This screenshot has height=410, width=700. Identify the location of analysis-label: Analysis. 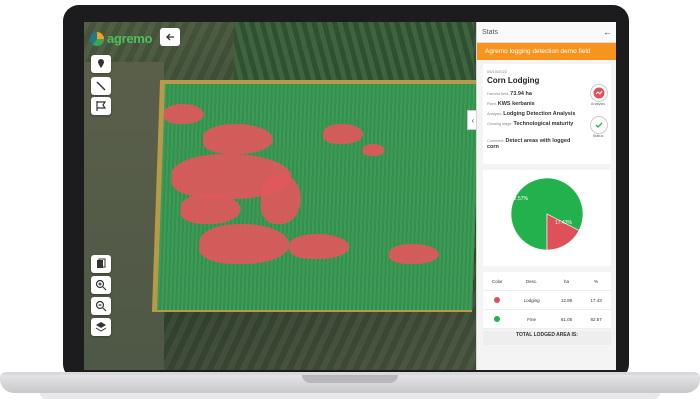
(598, 104).